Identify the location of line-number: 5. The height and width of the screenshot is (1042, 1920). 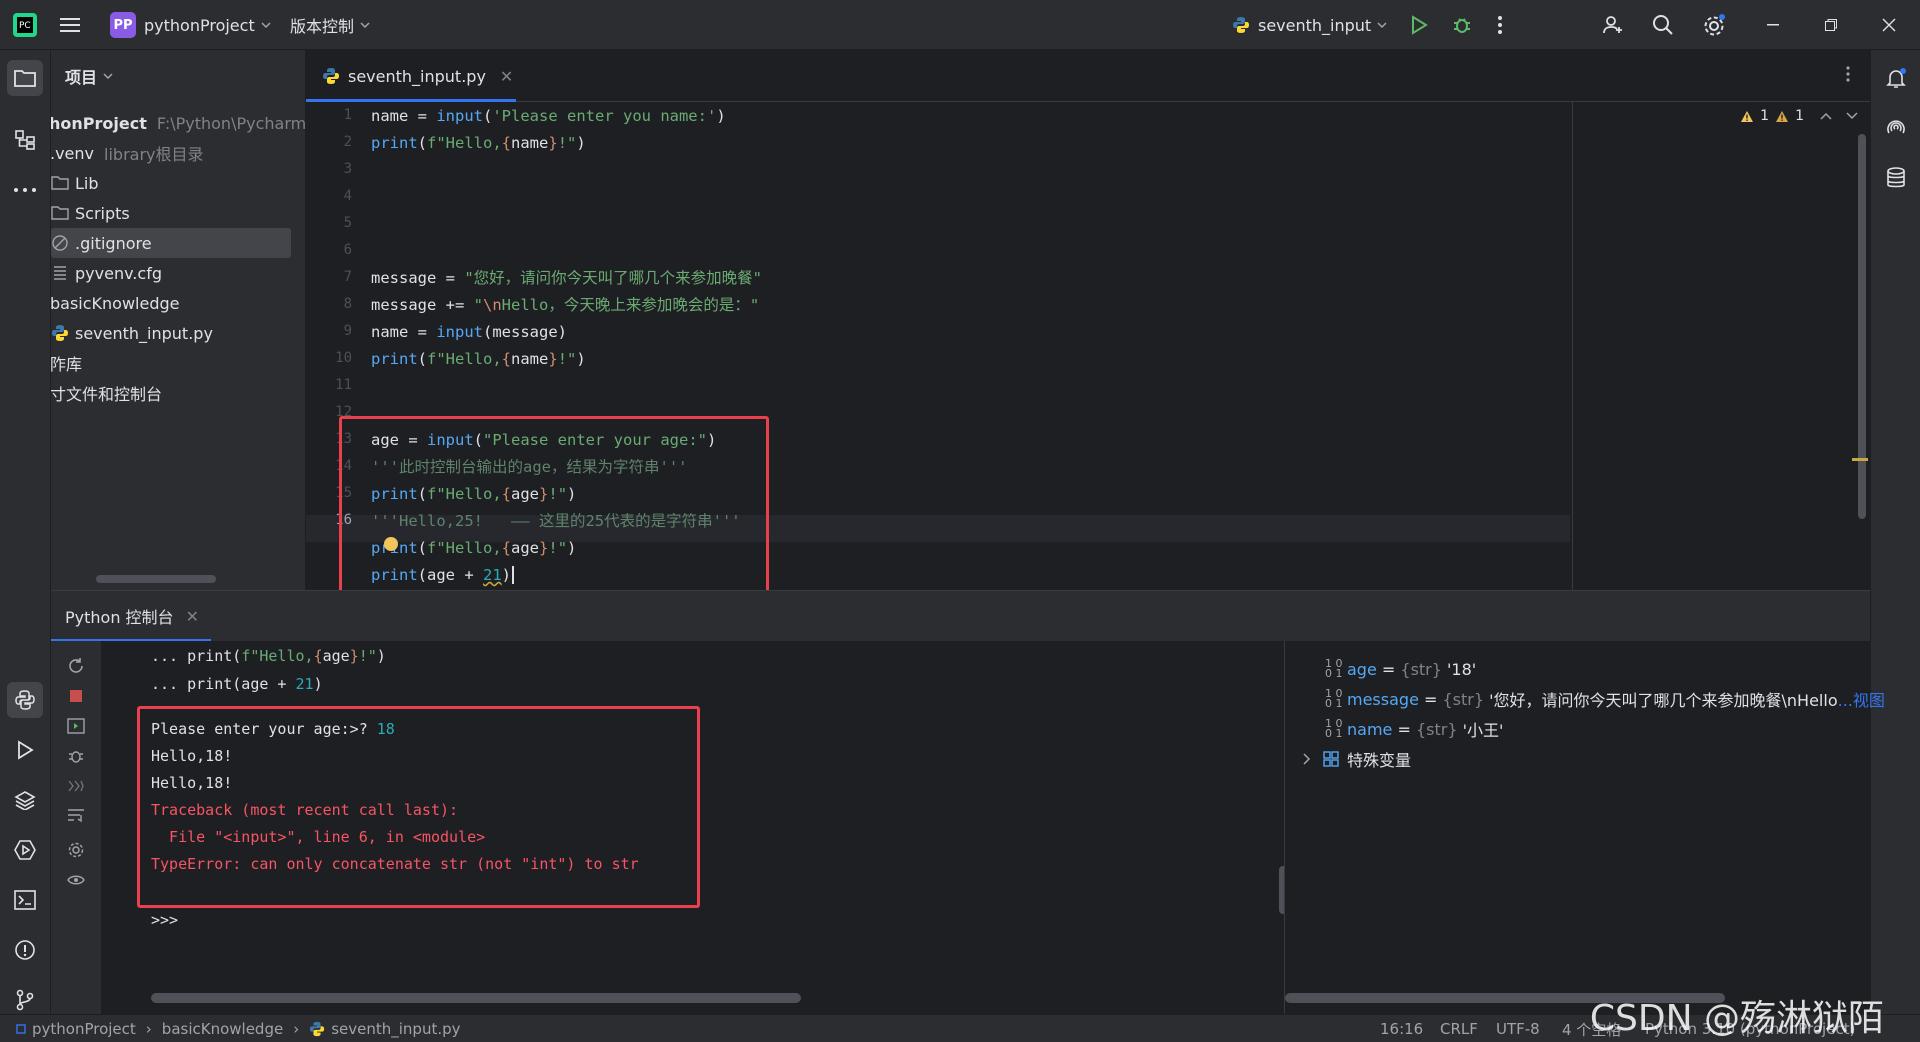
(332, 223).